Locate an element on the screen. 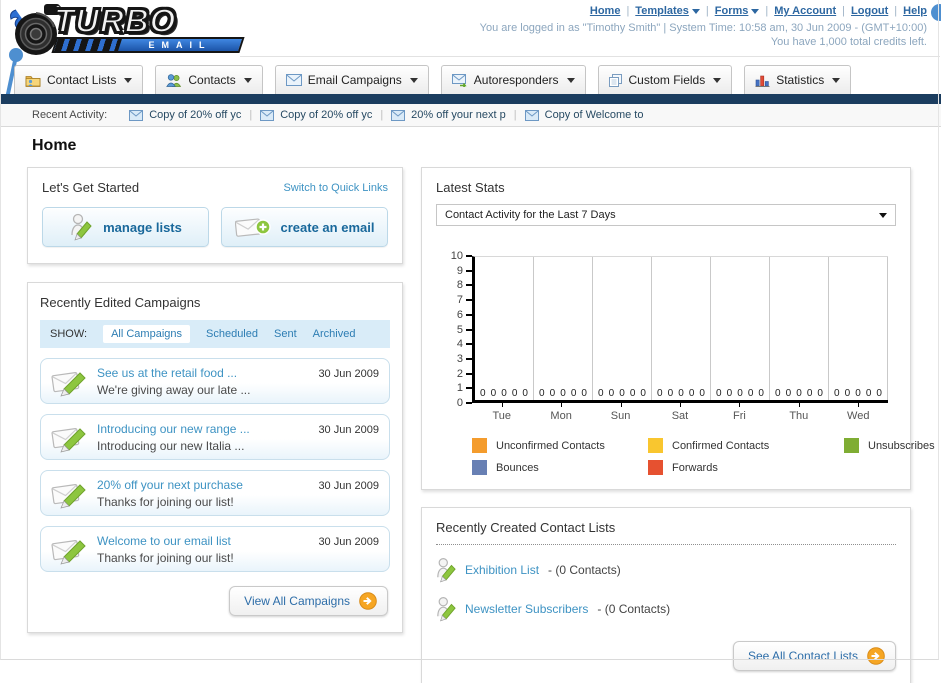 The width and height of the screenshot is (941, 683). stats-period-dropdown: Contact Activity for the Last 7 Days is located at coordinates (666, 215).